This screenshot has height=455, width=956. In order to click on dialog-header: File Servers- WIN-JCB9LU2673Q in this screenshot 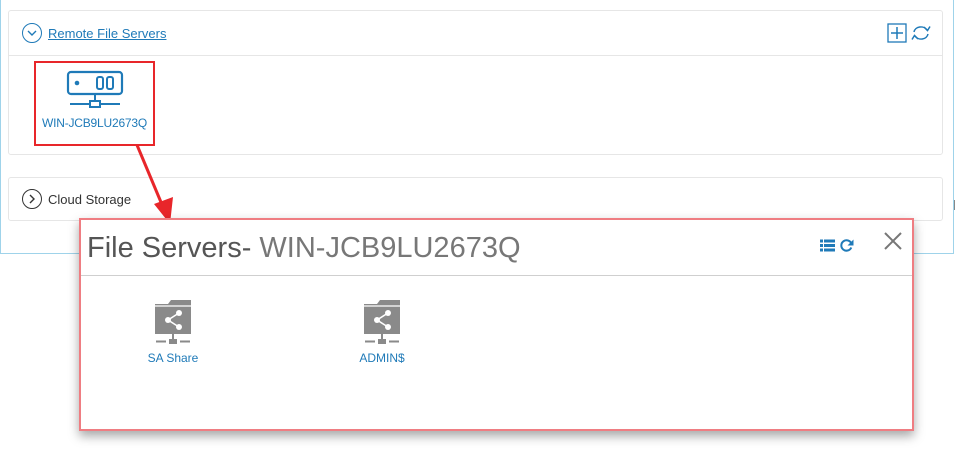, I will do `click(496, 248)`.